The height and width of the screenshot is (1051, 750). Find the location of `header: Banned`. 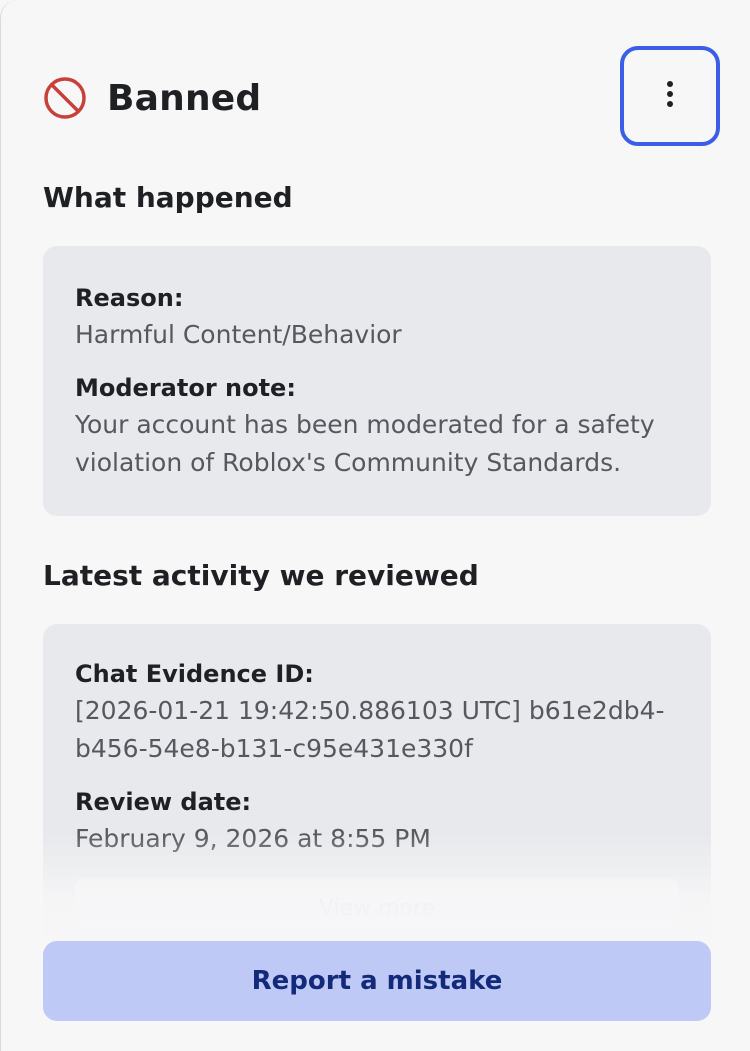

header: Banned is located at coordinates (152, 98).